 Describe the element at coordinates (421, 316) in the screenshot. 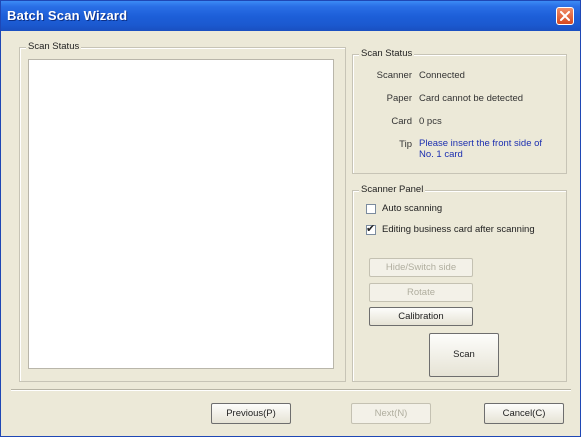

I see `calibration-button: Calibration` at that location.